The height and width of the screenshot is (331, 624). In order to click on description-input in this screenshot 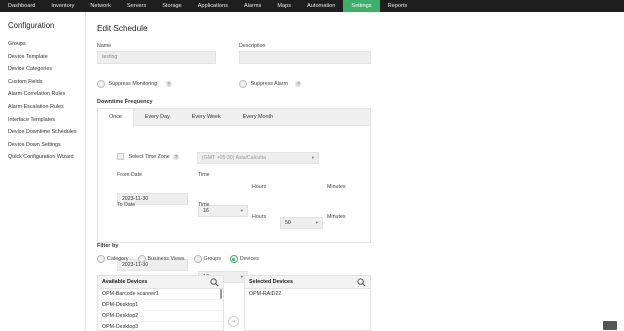, I will do `click(305, 57)`.